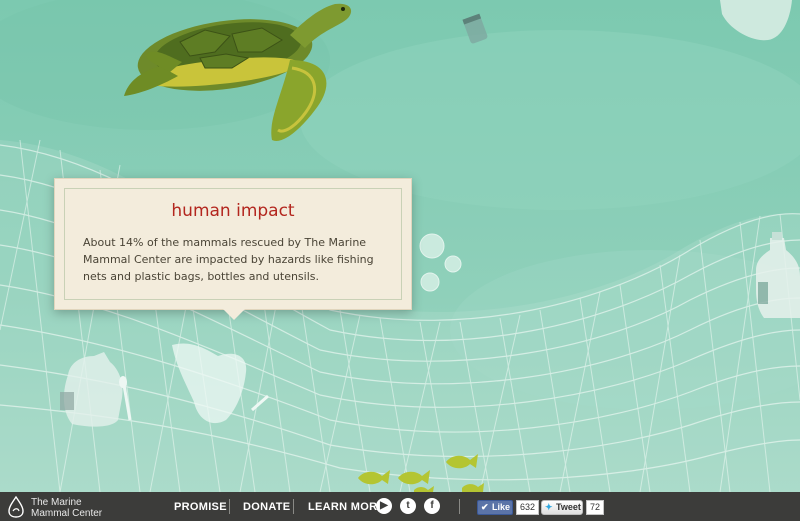  What do you see at coordinates (501, 507) in the screenshot?
I see `like-label: Like` at bounding box center [501, 507].